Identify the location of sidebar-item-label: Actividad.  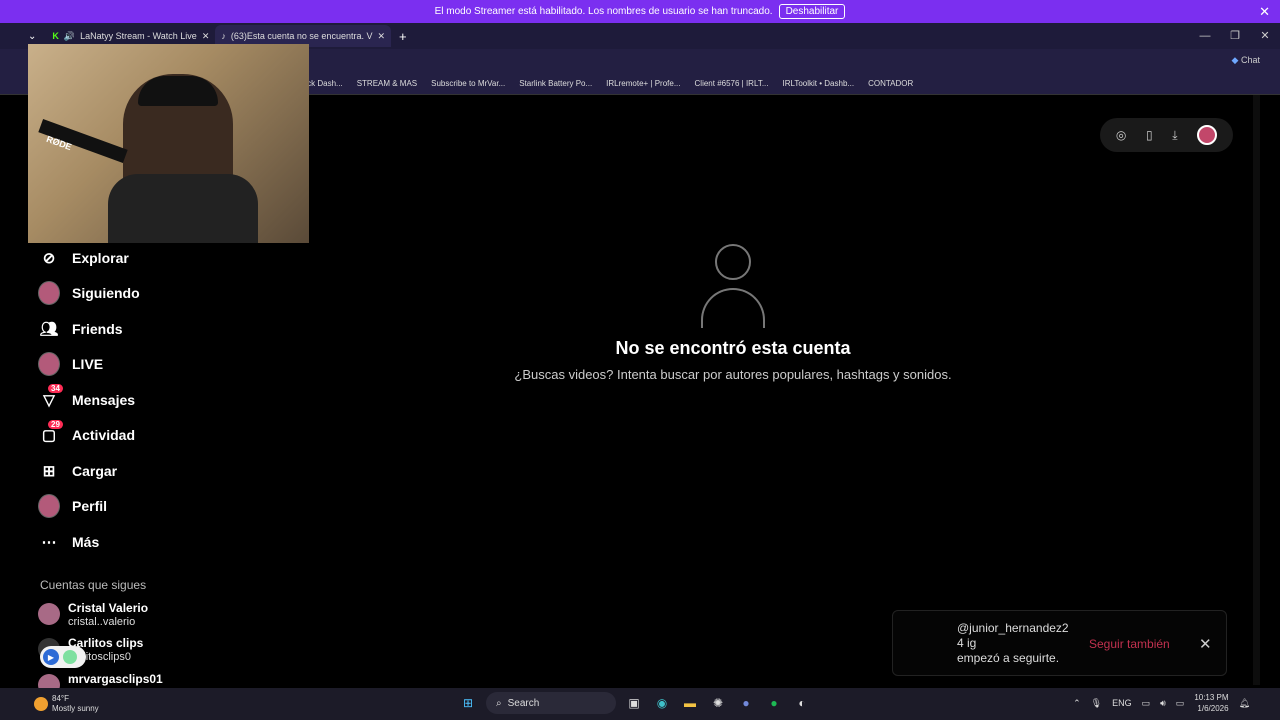
(104, 435).